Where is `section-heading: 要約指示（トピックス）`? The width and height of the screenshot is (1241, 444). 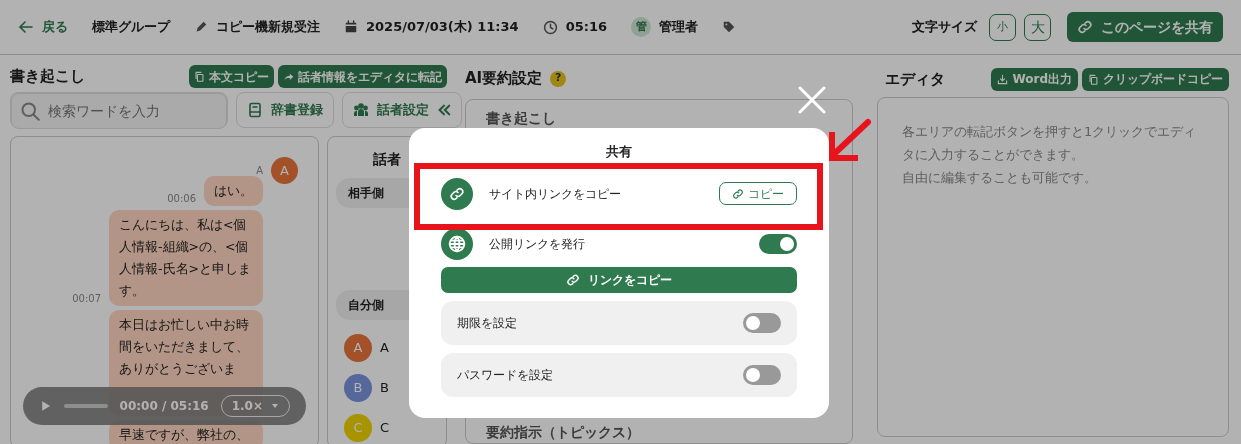
section-heading: 要約指示（トピックス） is located at coordinates (563, 432).